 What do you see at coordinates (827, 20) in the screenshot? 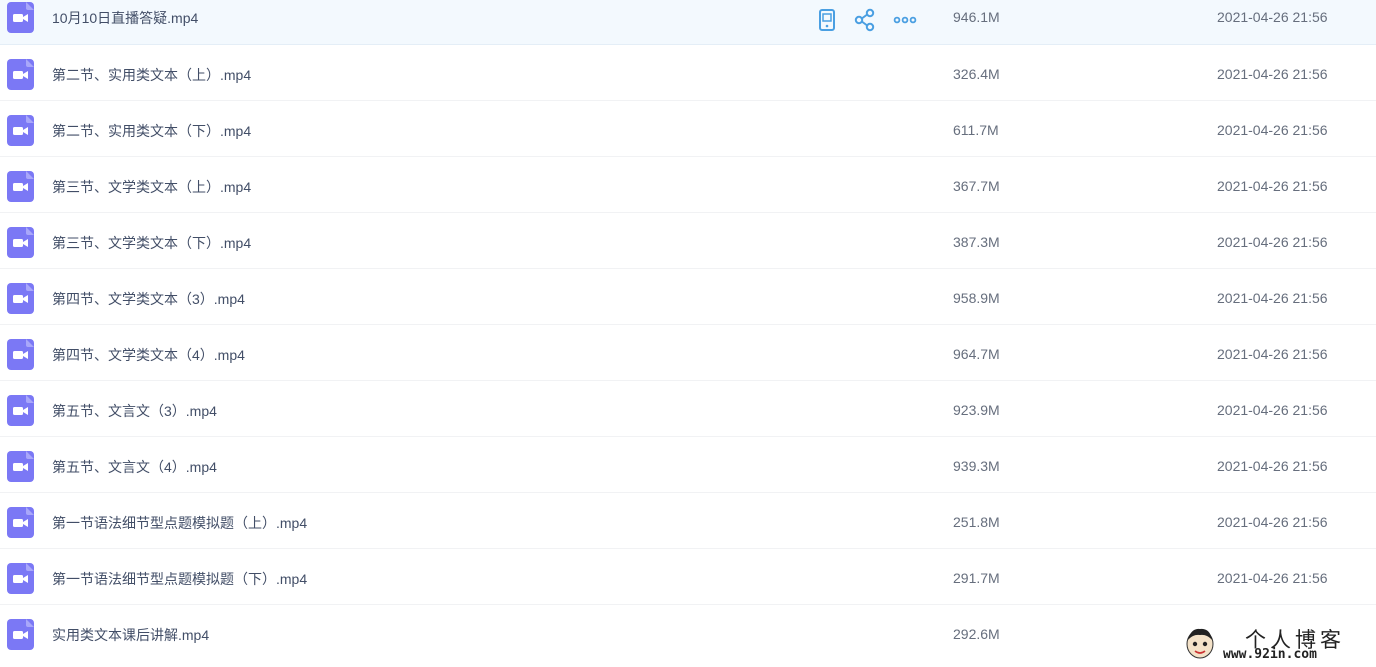
I see `phone-icon` at bounding box center [827, 20].